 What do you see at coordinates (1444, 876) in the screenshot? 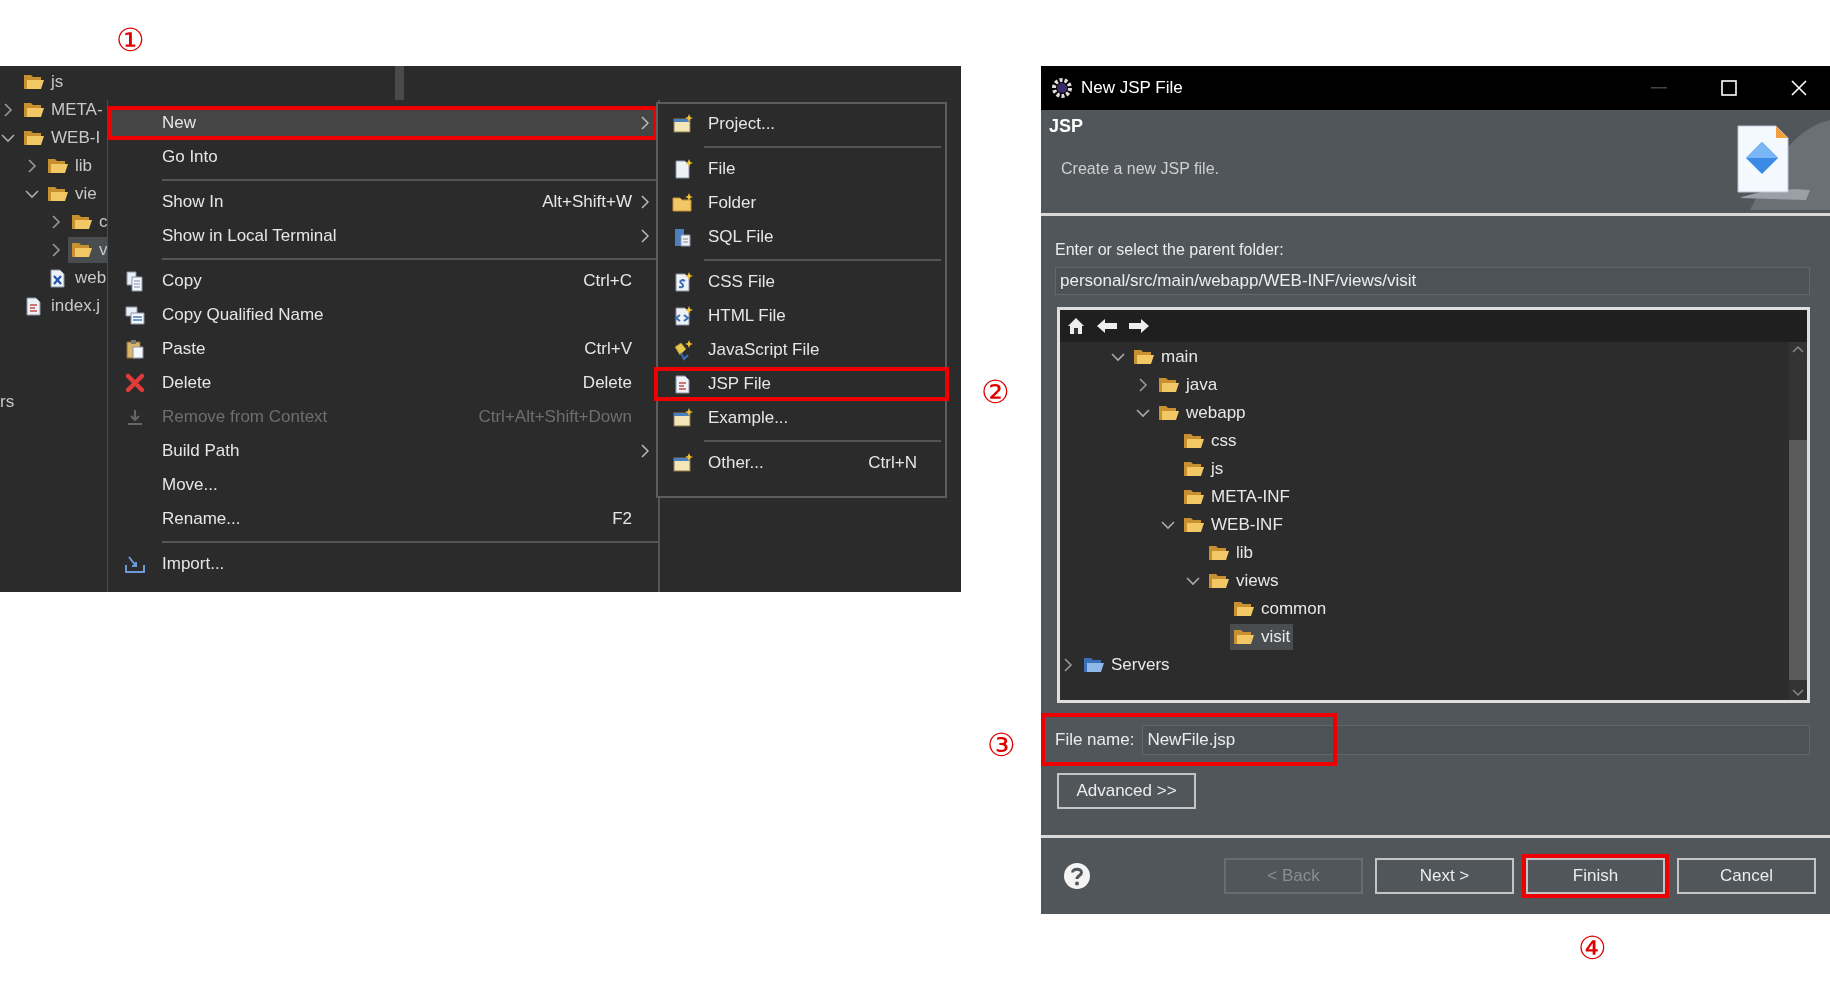
I see `dialog-button: Next >` at bounding box center [1444, 876].